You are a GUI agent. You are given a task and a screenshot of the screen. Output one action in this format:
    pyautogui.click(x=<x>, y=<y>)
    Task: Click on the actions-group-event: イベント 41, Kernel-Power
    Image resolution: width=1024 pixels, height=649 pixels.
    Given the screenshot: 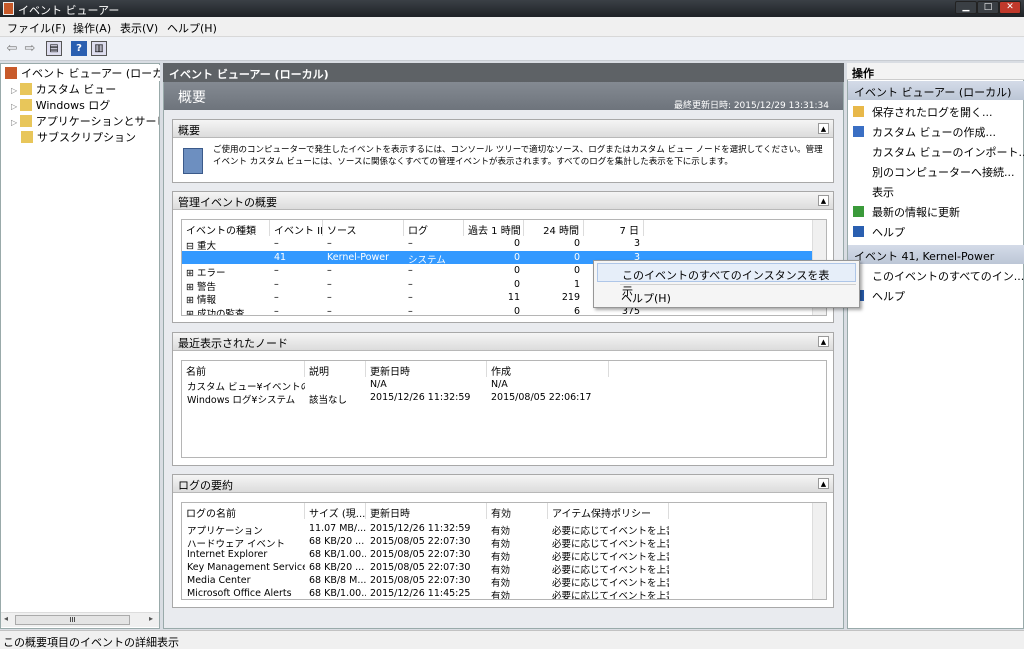 What is the action you would take?
    pyautogui.click(x=936, y=254)
    